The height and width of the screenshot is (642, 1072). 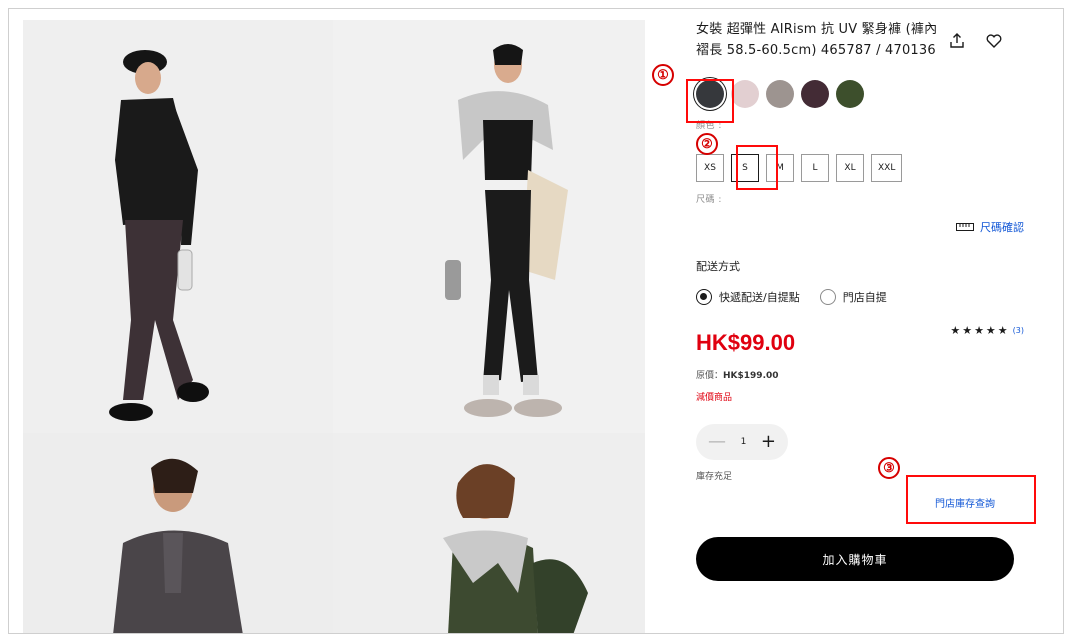 I want to click on delivery-title: 配送方式, so click(x=718, y=266).